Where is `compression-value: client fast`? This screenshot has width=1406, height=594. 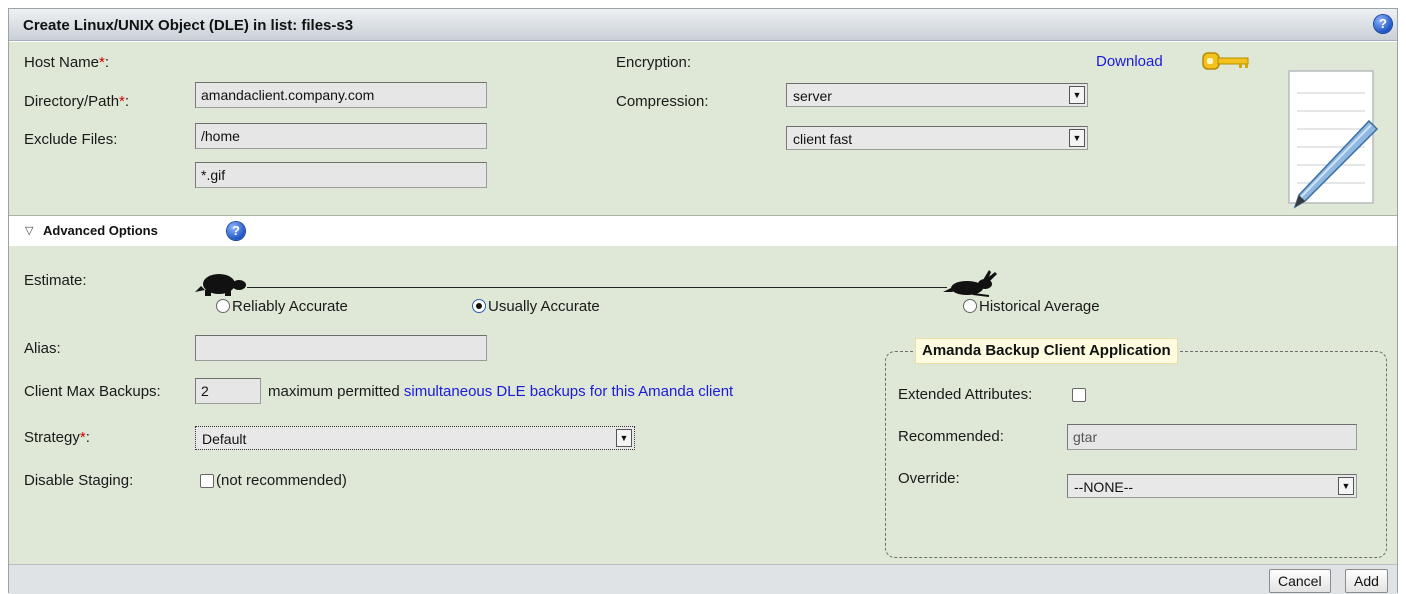
compression-value: client fast is located at coordinates (823, 139).